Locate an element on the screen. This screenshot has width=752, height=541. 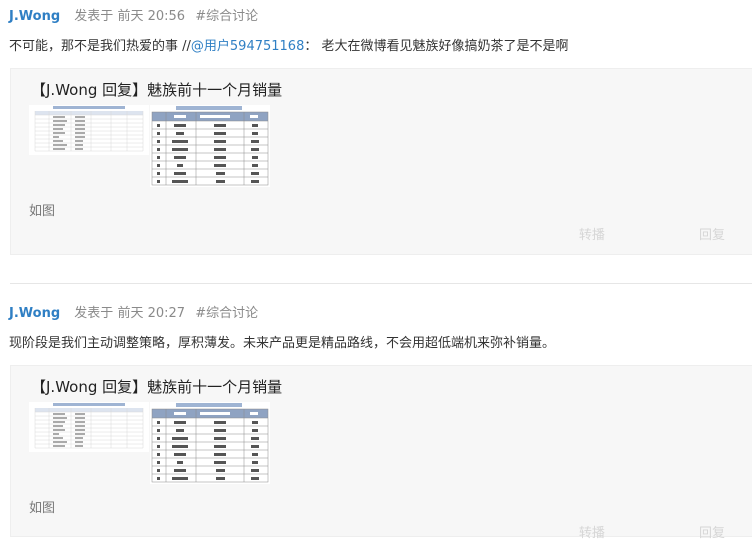
post-meta: J.Wong 发表于 前天 20:56 #综合讨论 is located at coordinates (133, 17).